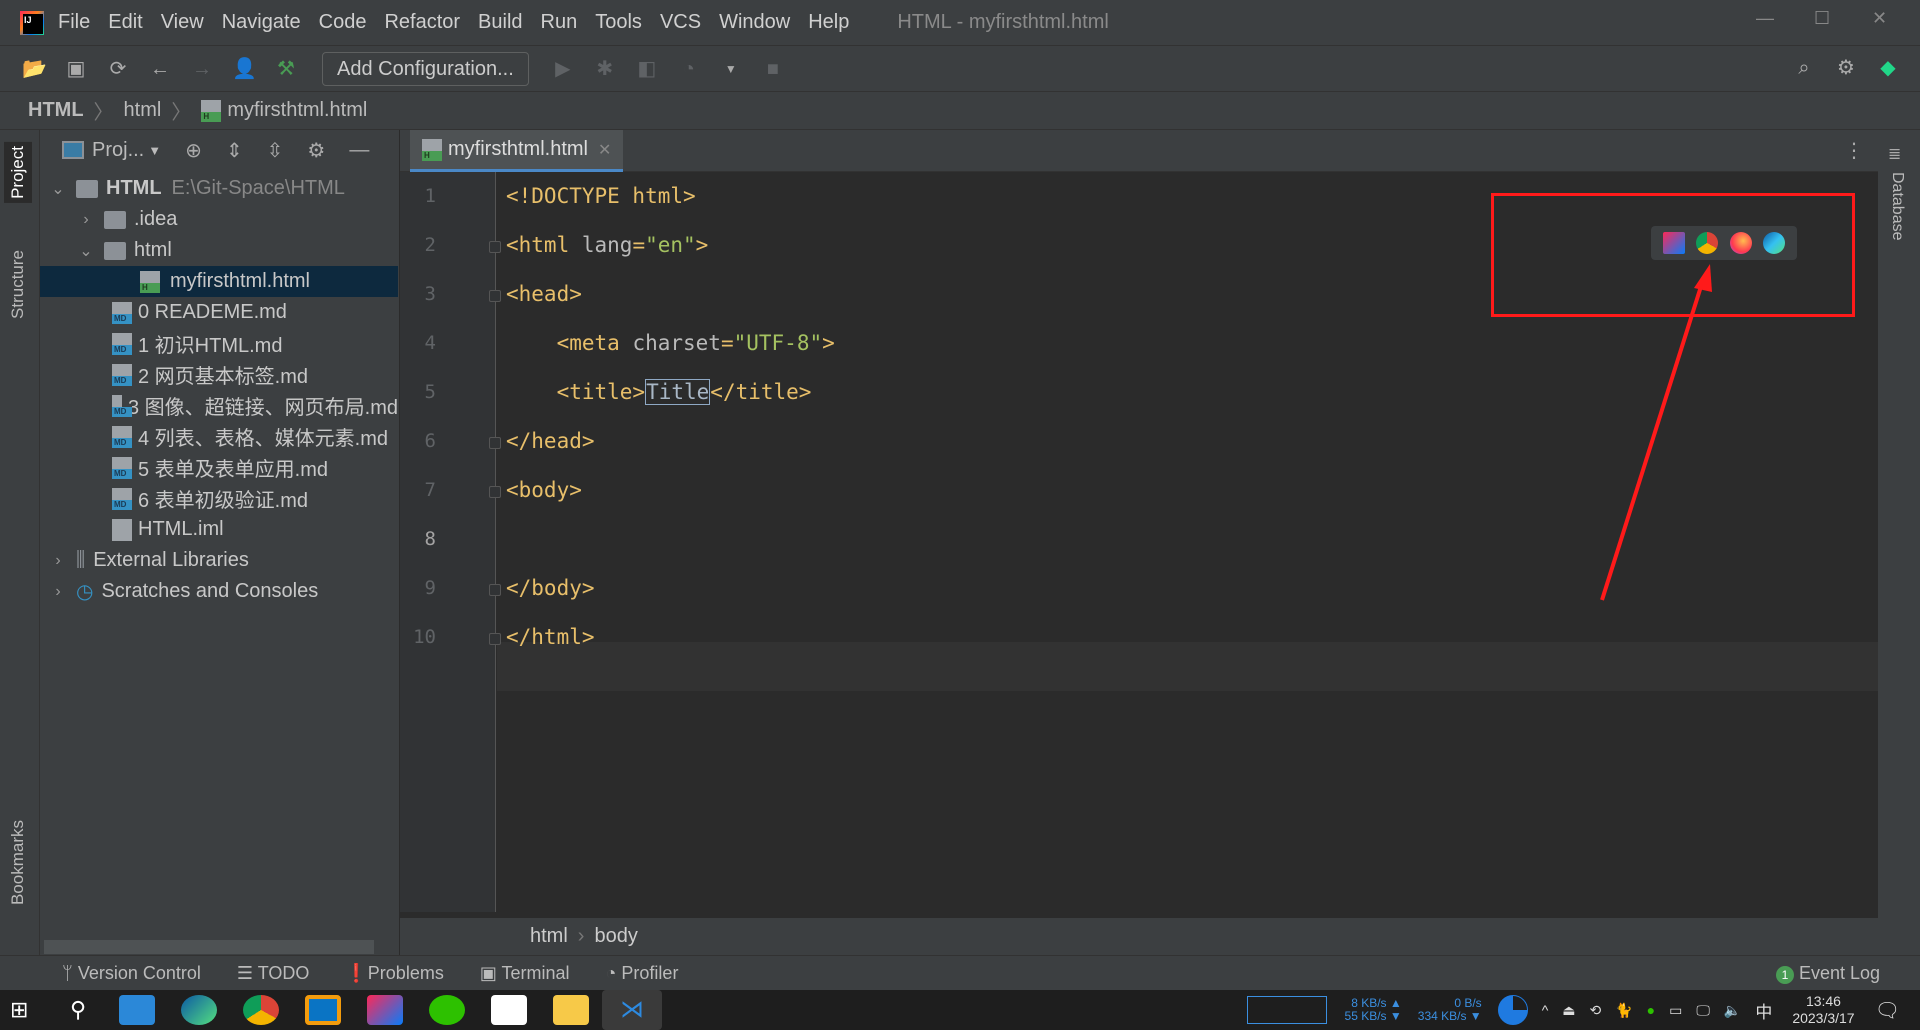  Describe the element at coordinates (1675, 1010) in the screenshot. I see `battery-icon: ▭` at that location.